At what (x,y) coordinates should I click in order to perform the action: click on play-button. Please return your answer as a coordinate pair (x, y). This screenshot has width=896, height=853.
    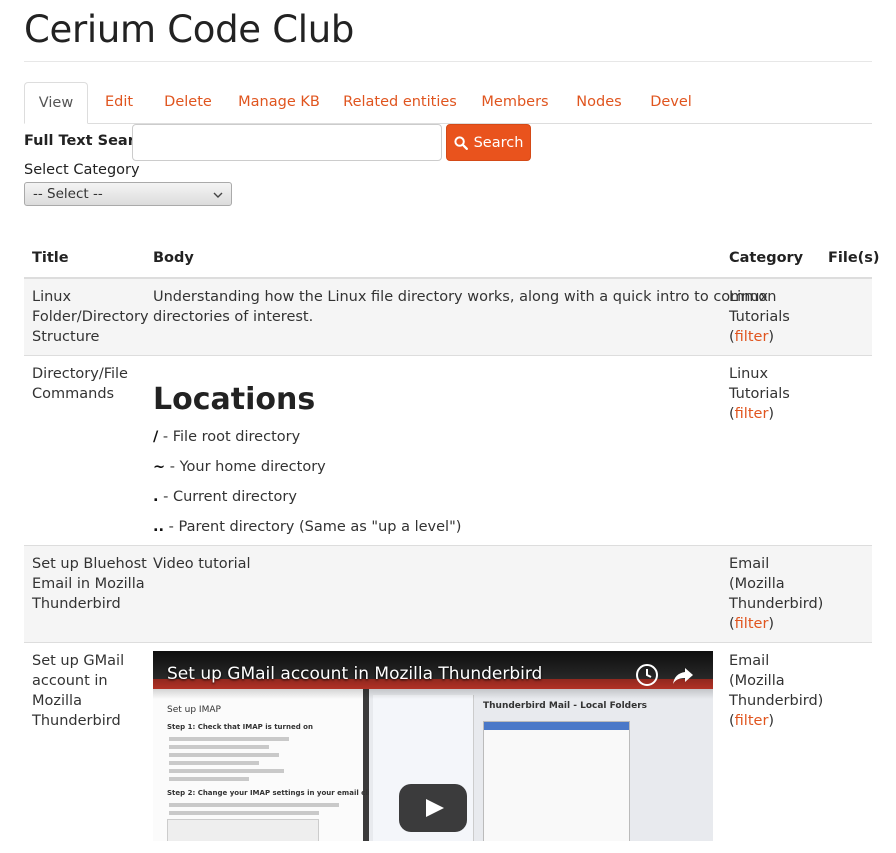
    Looking at the image, I should click on (433, 808).